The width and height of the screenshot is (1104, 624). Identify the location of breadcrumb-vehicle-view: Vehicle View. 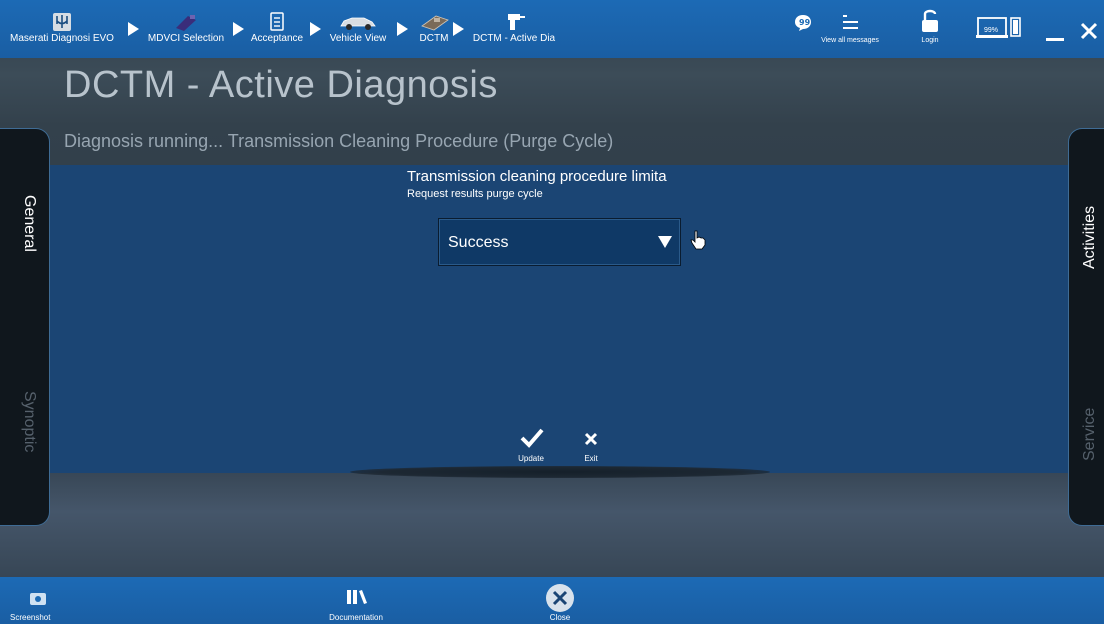
(358, 29).